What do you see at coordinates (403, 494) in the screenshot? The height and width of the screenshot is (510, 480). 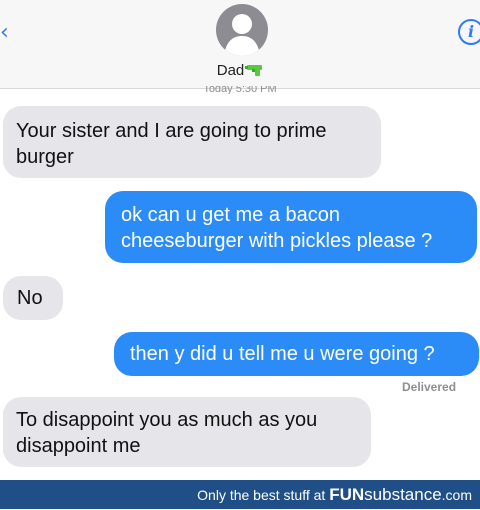 I see `footer-brand-rest: substance` at bounding box center [403, 494].